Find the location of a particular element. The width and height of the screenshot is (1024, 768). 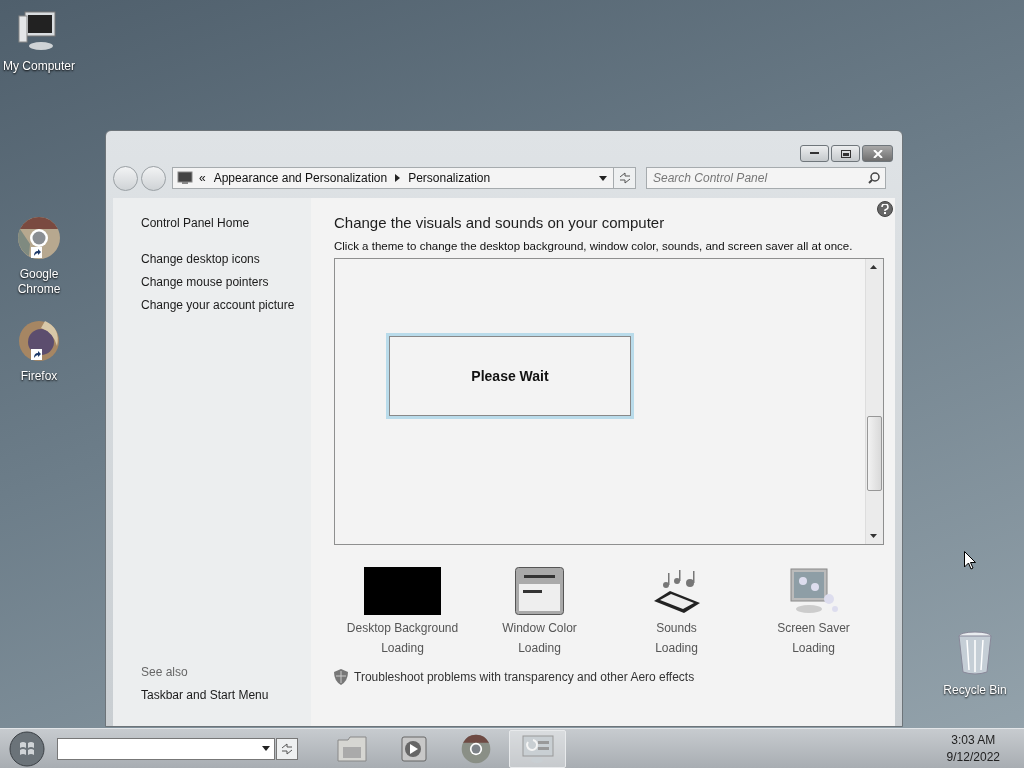

see-also-heading: See also is located at coordinates (165, 672).